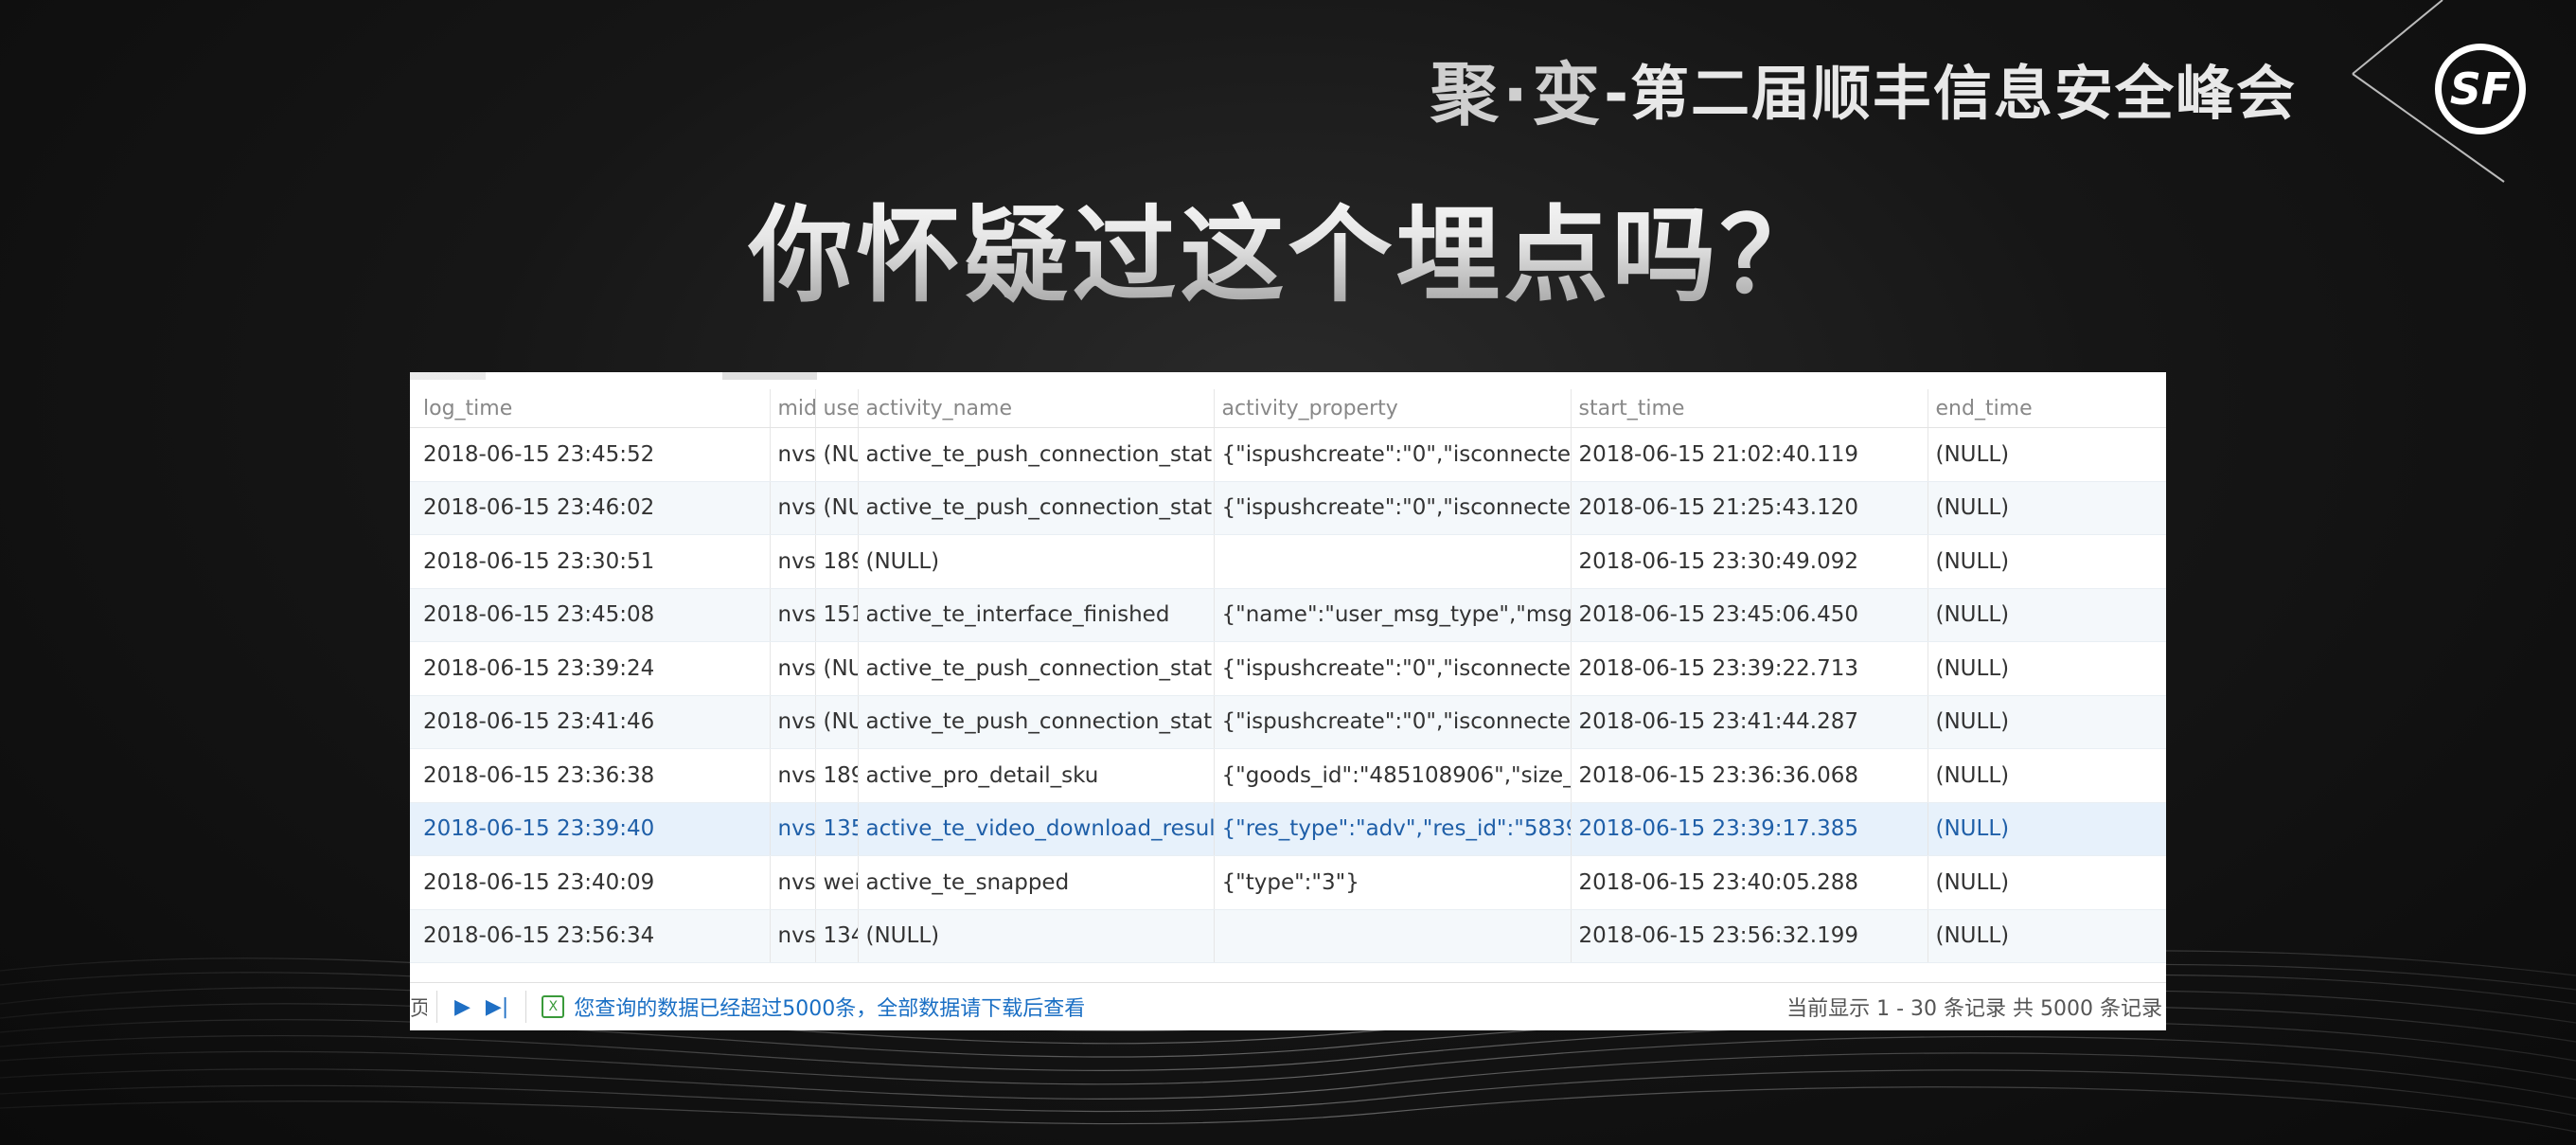 The height and width of the screenshot is (1145, 2576). What do you see at coordinates (1750, 829) in the screenshot?
I see `cell-start-time: 2018-06-15 23:39:17.385` at bounding box center [1750, 829].